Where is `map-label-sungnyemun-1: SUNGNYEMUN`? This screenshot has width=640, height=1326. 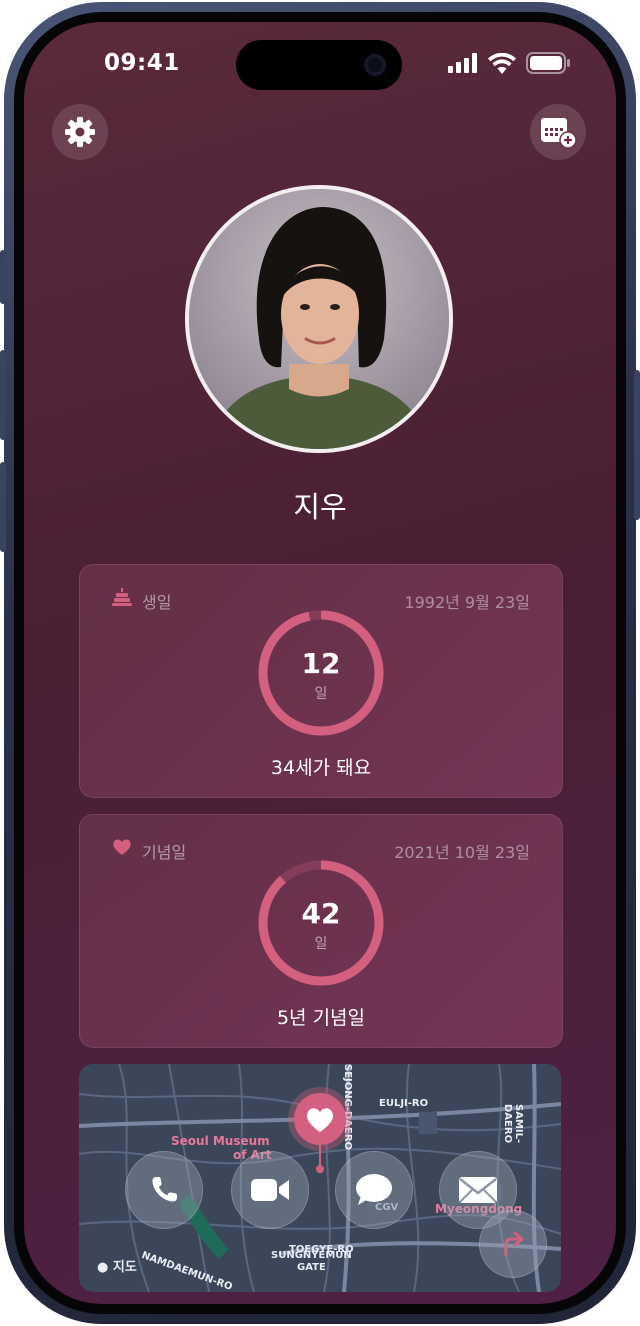 map-label-sungnyemun-1: SUNGNYEMUN is located at coordinates (311, 1255).